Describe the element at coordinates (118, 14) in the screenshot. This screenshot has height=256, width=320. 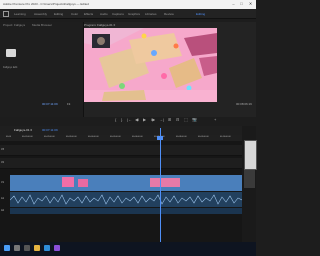
I see `workspace-tab: Captions` at that location.